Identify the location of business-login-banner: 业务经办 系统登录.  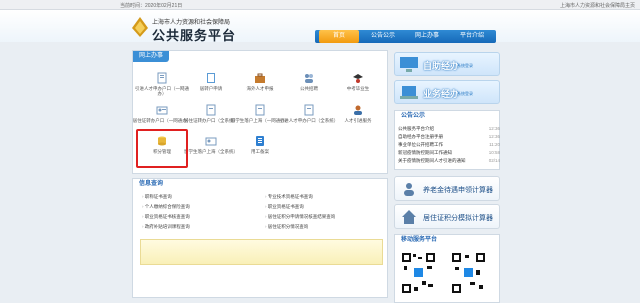
(447, 92).